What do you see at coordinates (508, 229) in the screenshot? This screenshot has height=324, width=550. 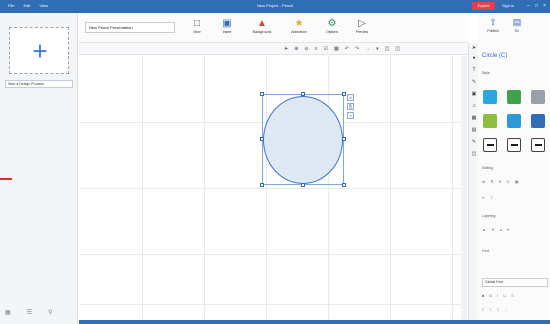 I see `backward-icon: ▾` at bounding box center [508, 229].